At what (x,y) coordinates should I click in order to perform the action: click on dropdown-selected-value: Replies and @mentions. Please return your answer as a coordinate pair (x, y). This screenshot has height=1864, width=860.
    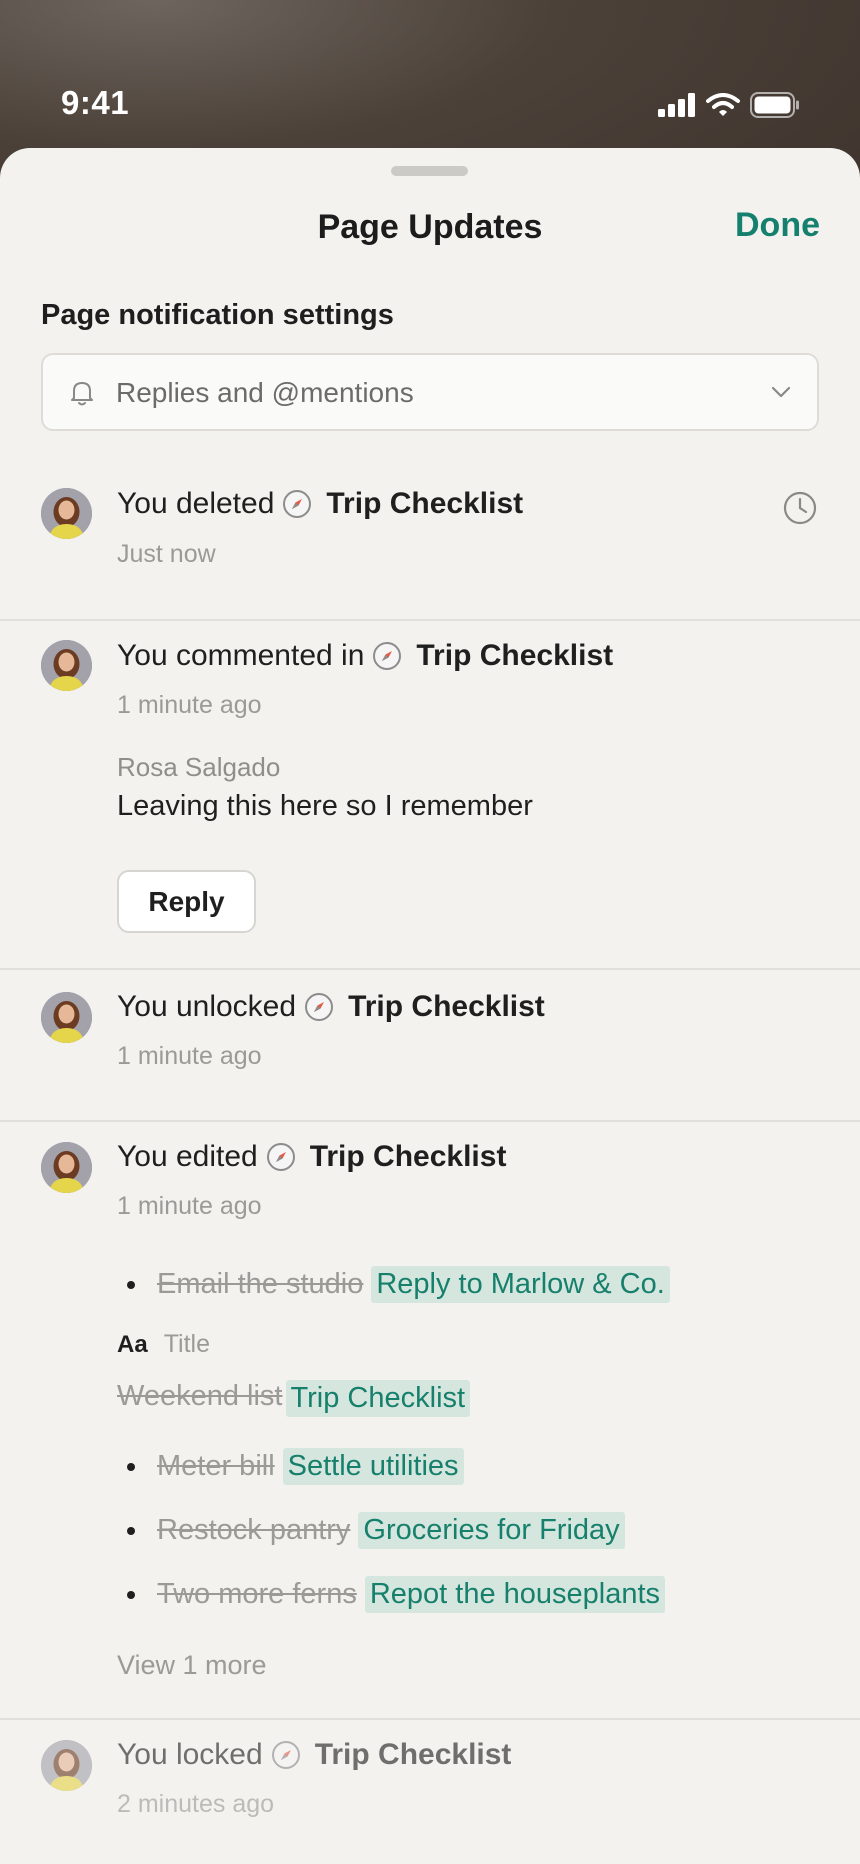
    Looking at the image, I should click on (265, 392).